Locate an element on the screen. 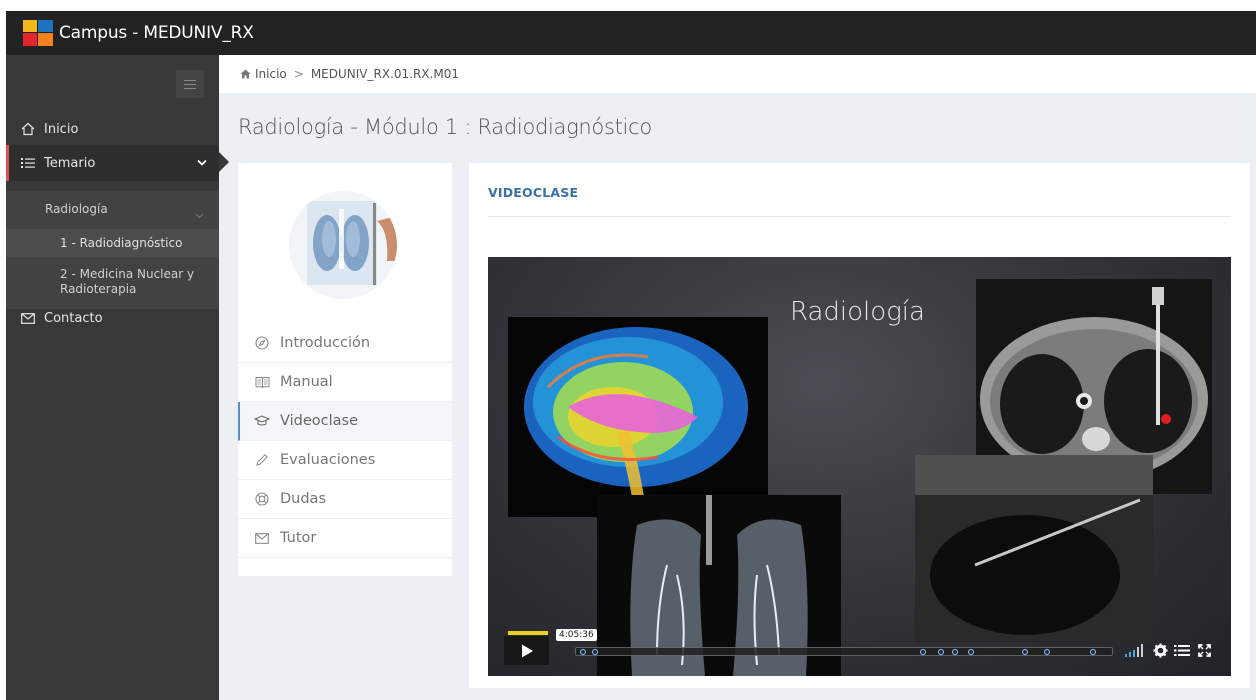 Image resolution: width=1258 pixels, height=700 pixels. graduation-cap-icon is located at coordinates (262, 421).